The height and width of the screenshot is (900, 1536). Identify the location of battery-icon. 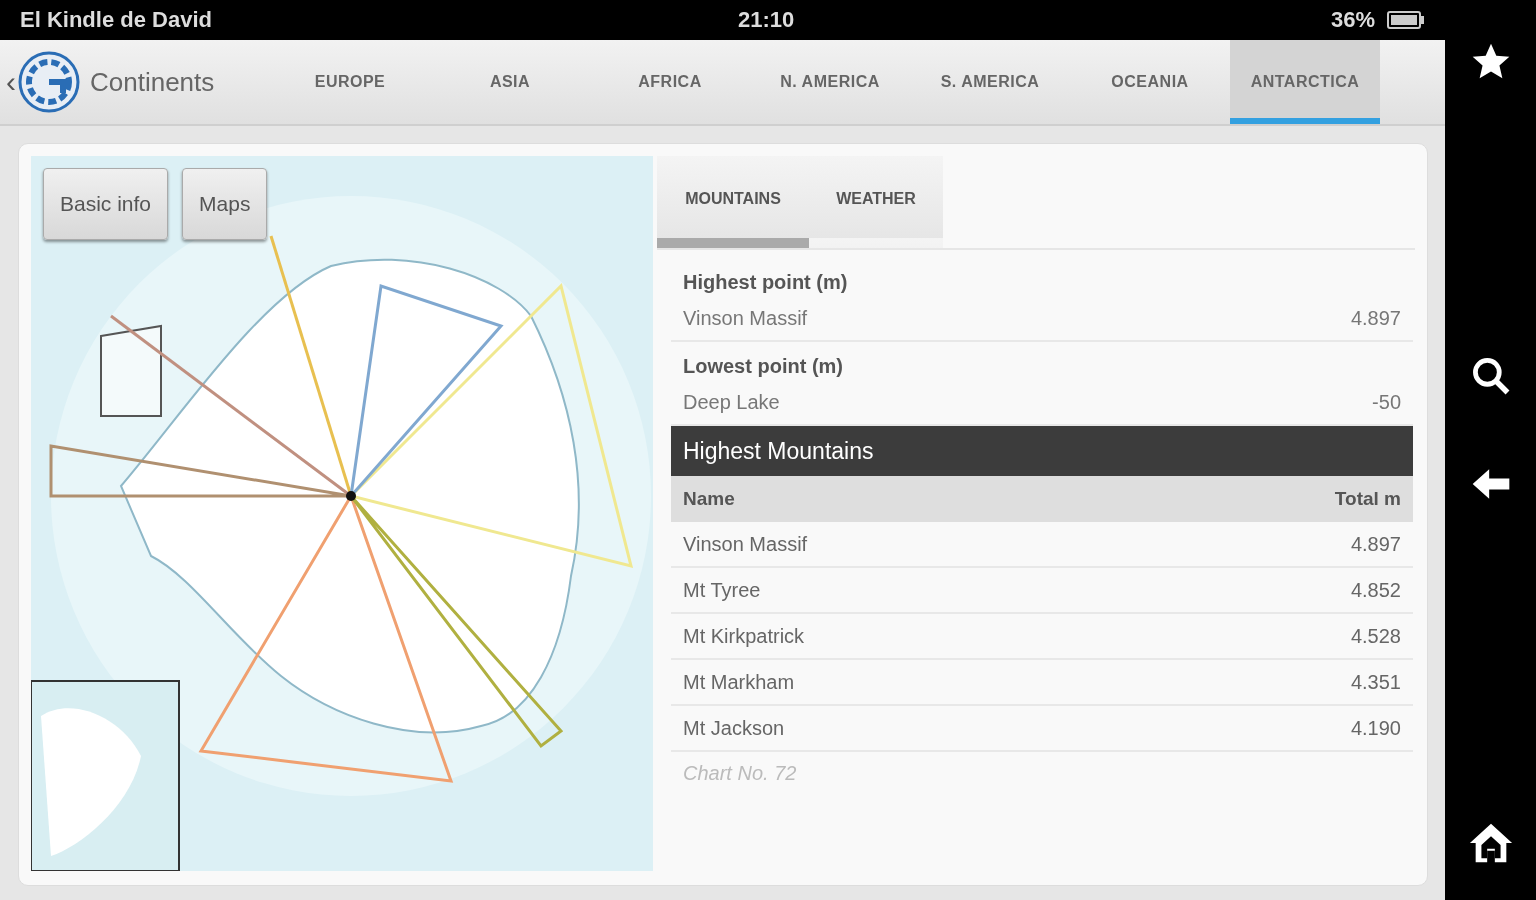
(1406, 20).